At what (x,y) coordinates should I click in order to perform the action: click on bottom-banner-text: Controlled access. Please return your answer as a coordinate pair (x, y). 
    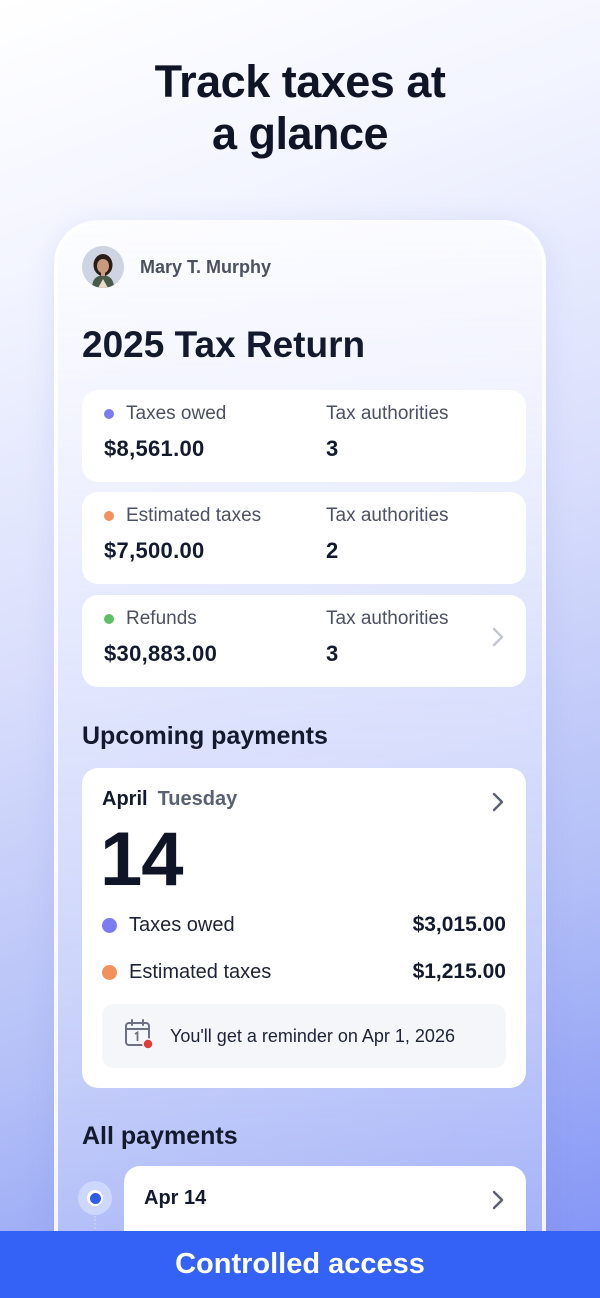
    Looking at the image, I should click on (300, 1264).